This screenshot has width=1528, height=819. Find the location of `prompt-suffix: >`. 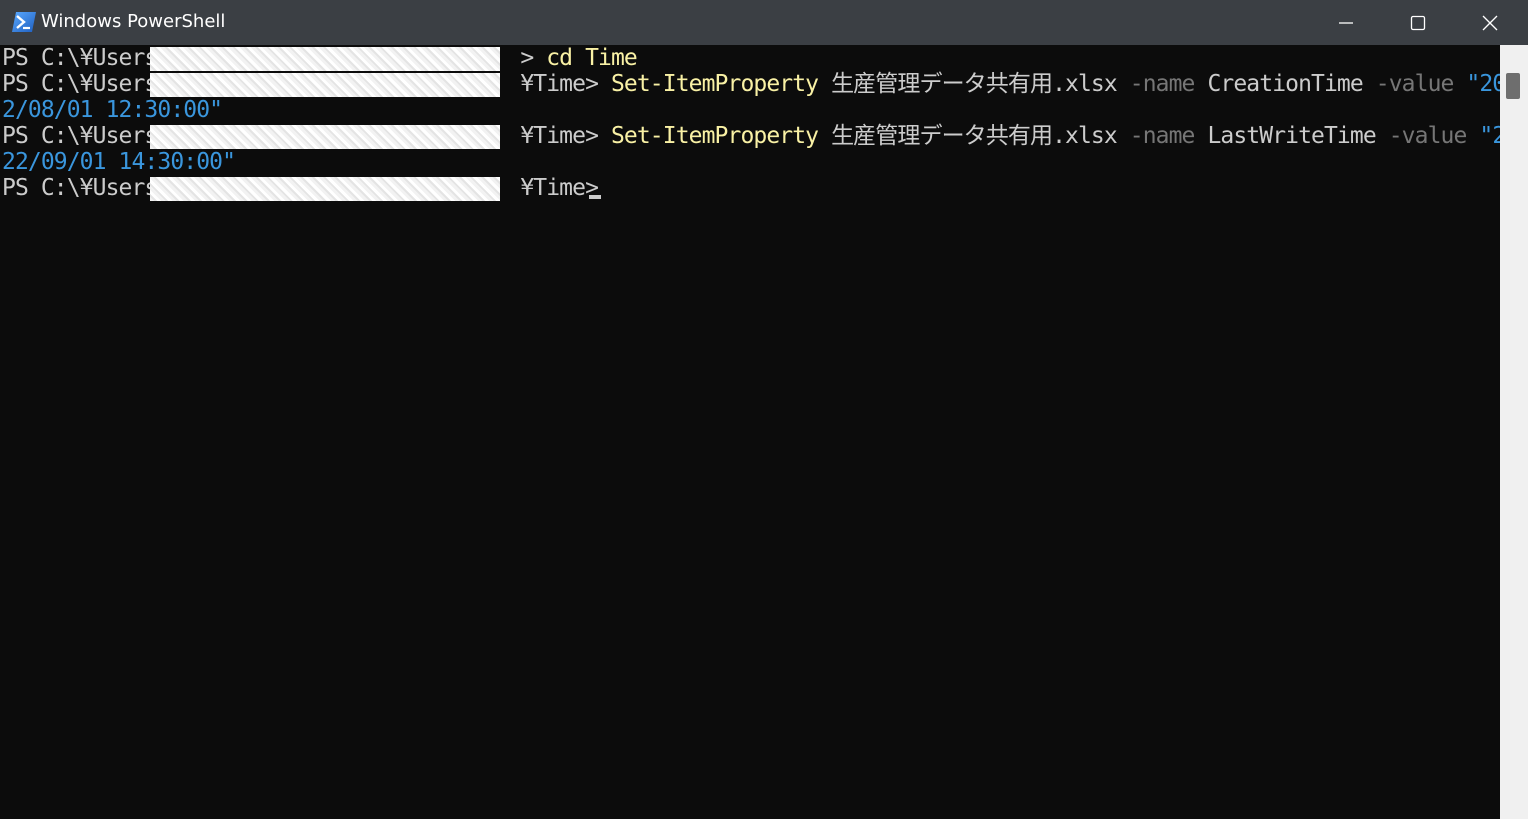

prompt-suffix: > is located at coordinates (533, 58).